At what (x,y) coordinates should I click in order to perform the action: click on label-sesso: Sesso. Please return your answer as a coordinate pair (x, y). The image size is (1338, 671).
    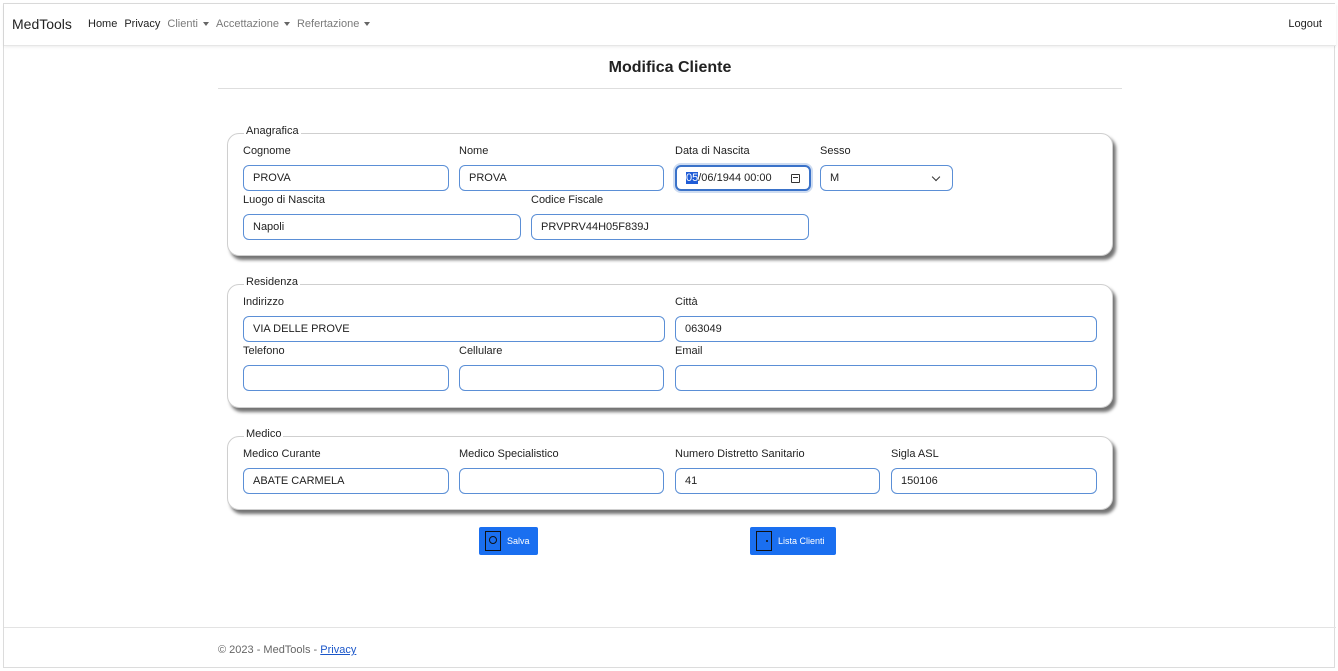
    Looking at the image, I should click on (835, 151).